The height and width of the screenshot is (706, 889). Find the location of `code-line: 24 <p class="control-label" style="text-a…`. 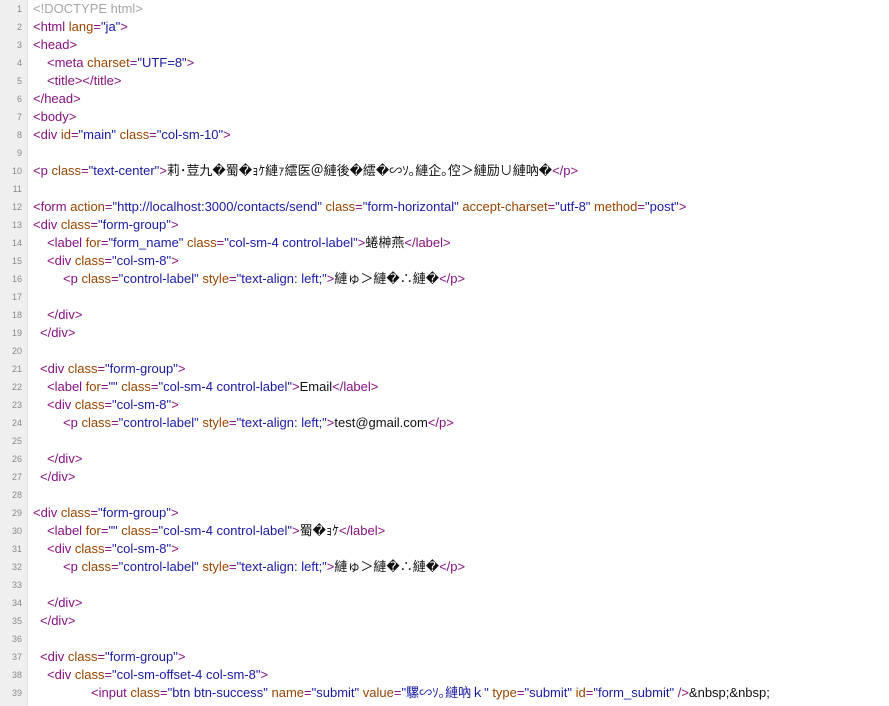

code-line: 24 <p class="control-label" style="text-a… is located at coordinates (444, 423).